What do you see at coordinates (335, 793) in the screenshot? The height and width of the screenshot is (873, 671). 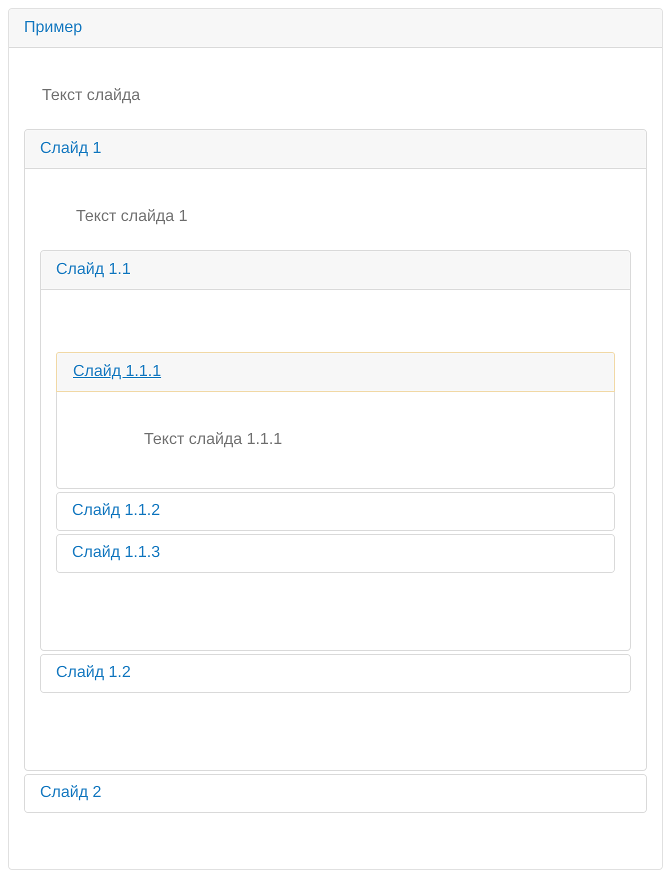 I see `accordion-header: Слайд 2` at bounding box center [335, 793].